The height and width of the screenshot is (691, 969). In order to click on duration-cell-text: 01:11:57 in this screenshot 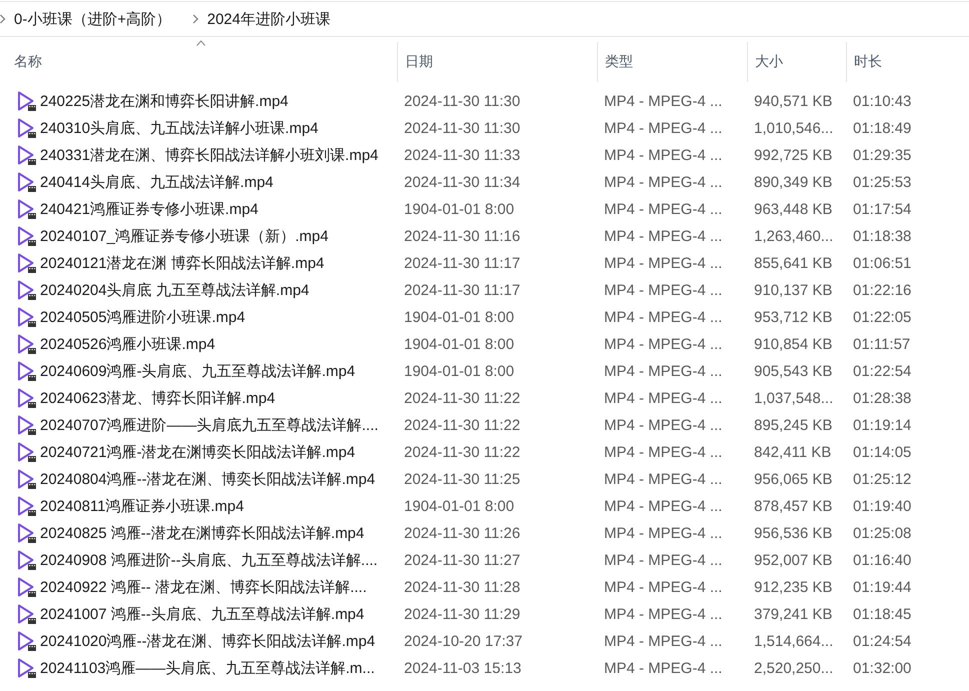, I will do `click(882, 344)`.